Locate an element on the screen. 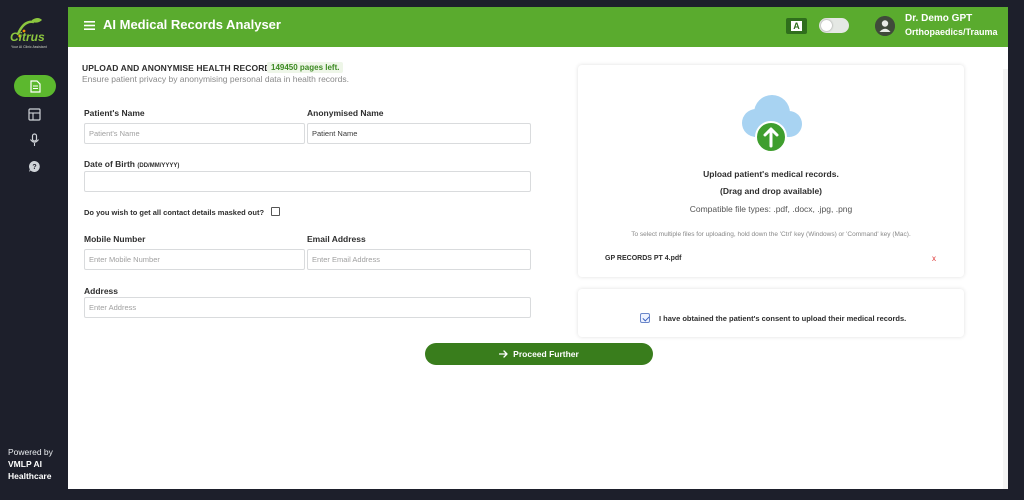 This screenshot has height=500, width=1024. proceed-button: Proceed Further is located at coordinates (539, 354).